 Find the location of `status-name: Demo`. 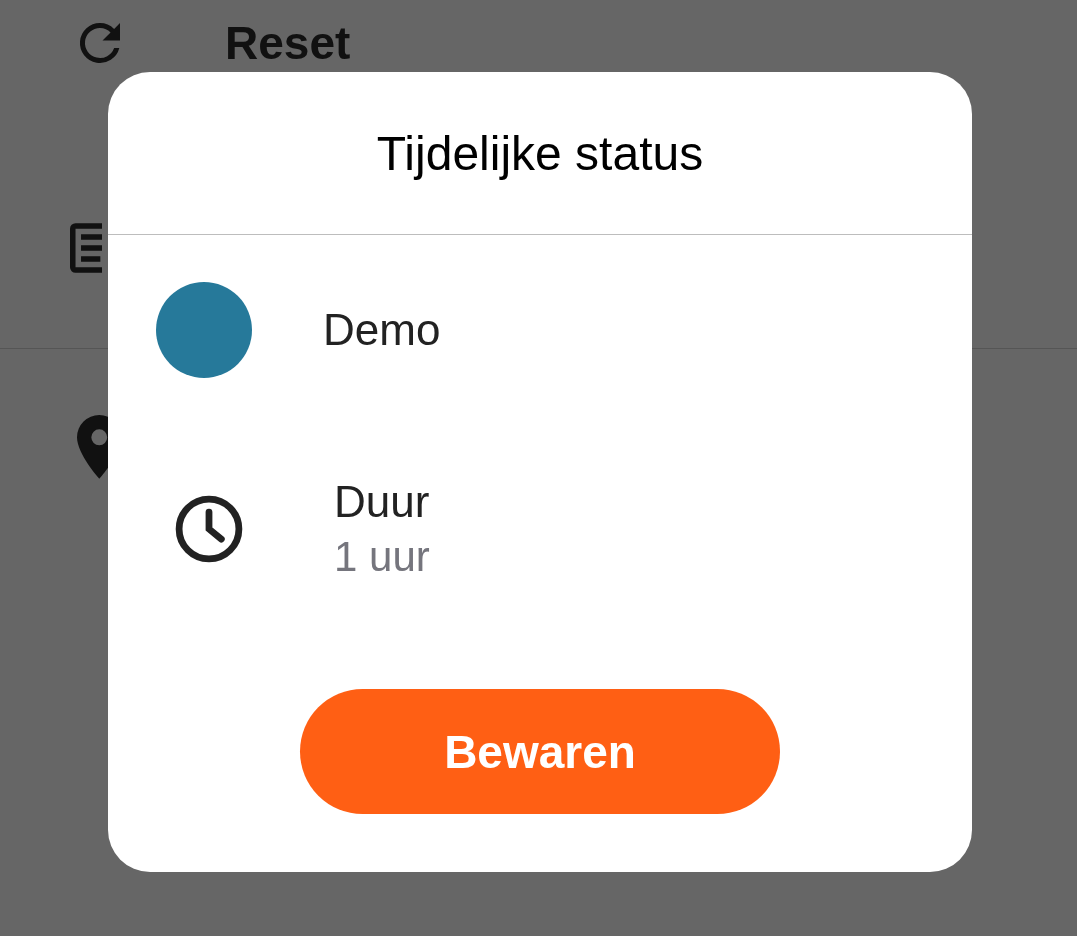

status-name: Demo is located at coordinates (382, 330).